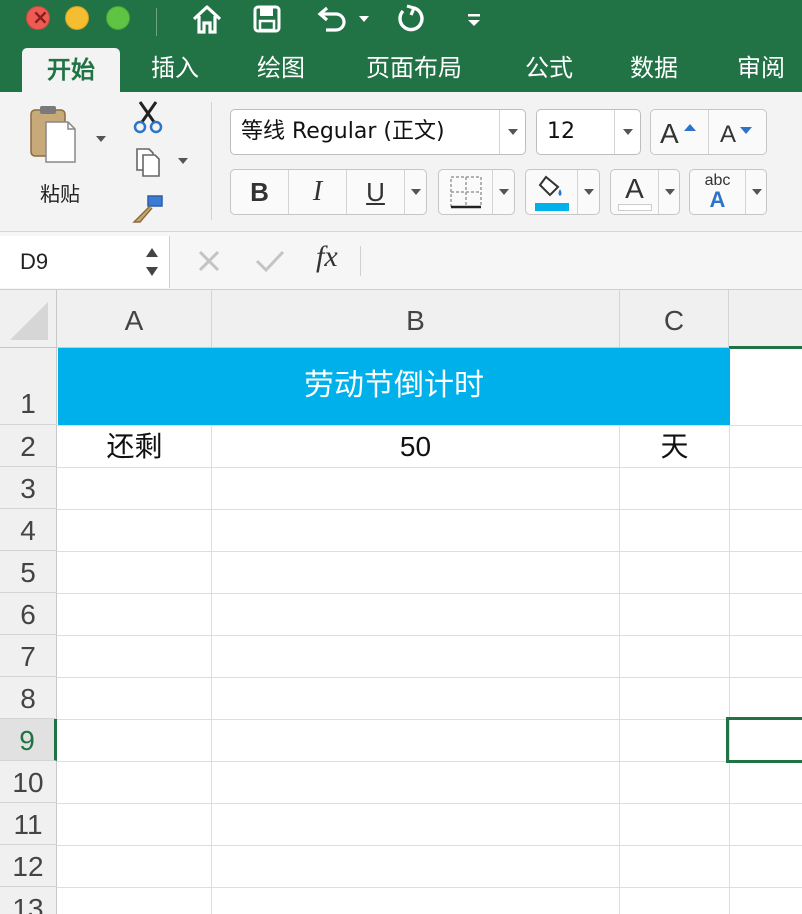 The width and height of the screenshot is (802, 914). I want to click on selected-cell-d9, so click(764, 740).